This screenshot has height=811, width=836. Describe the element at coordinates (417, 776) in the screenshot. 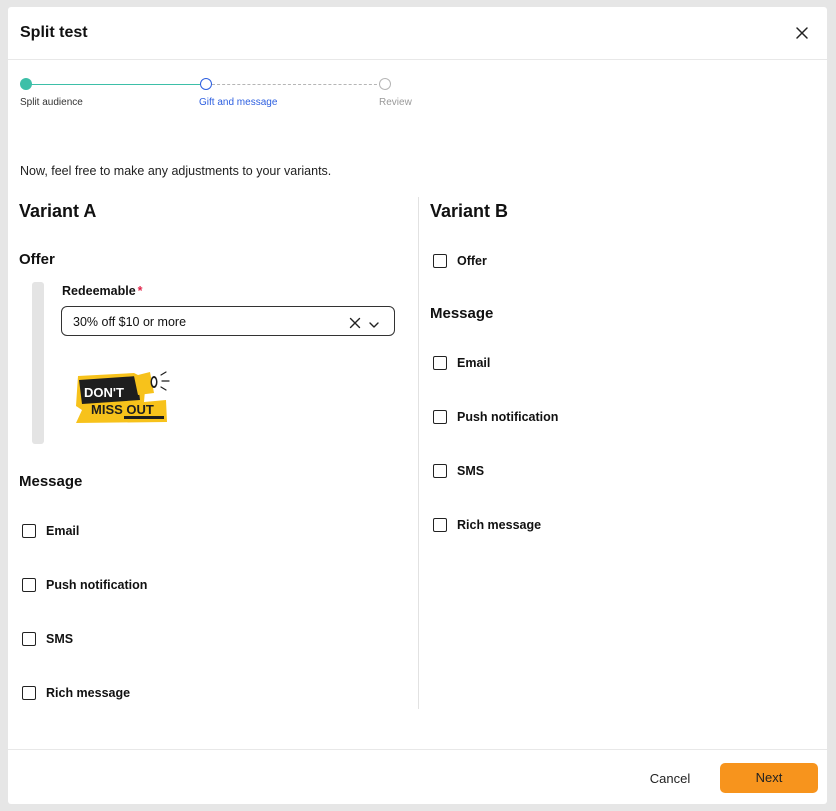

I see `dialog-footer: Cancel Next` at that location.